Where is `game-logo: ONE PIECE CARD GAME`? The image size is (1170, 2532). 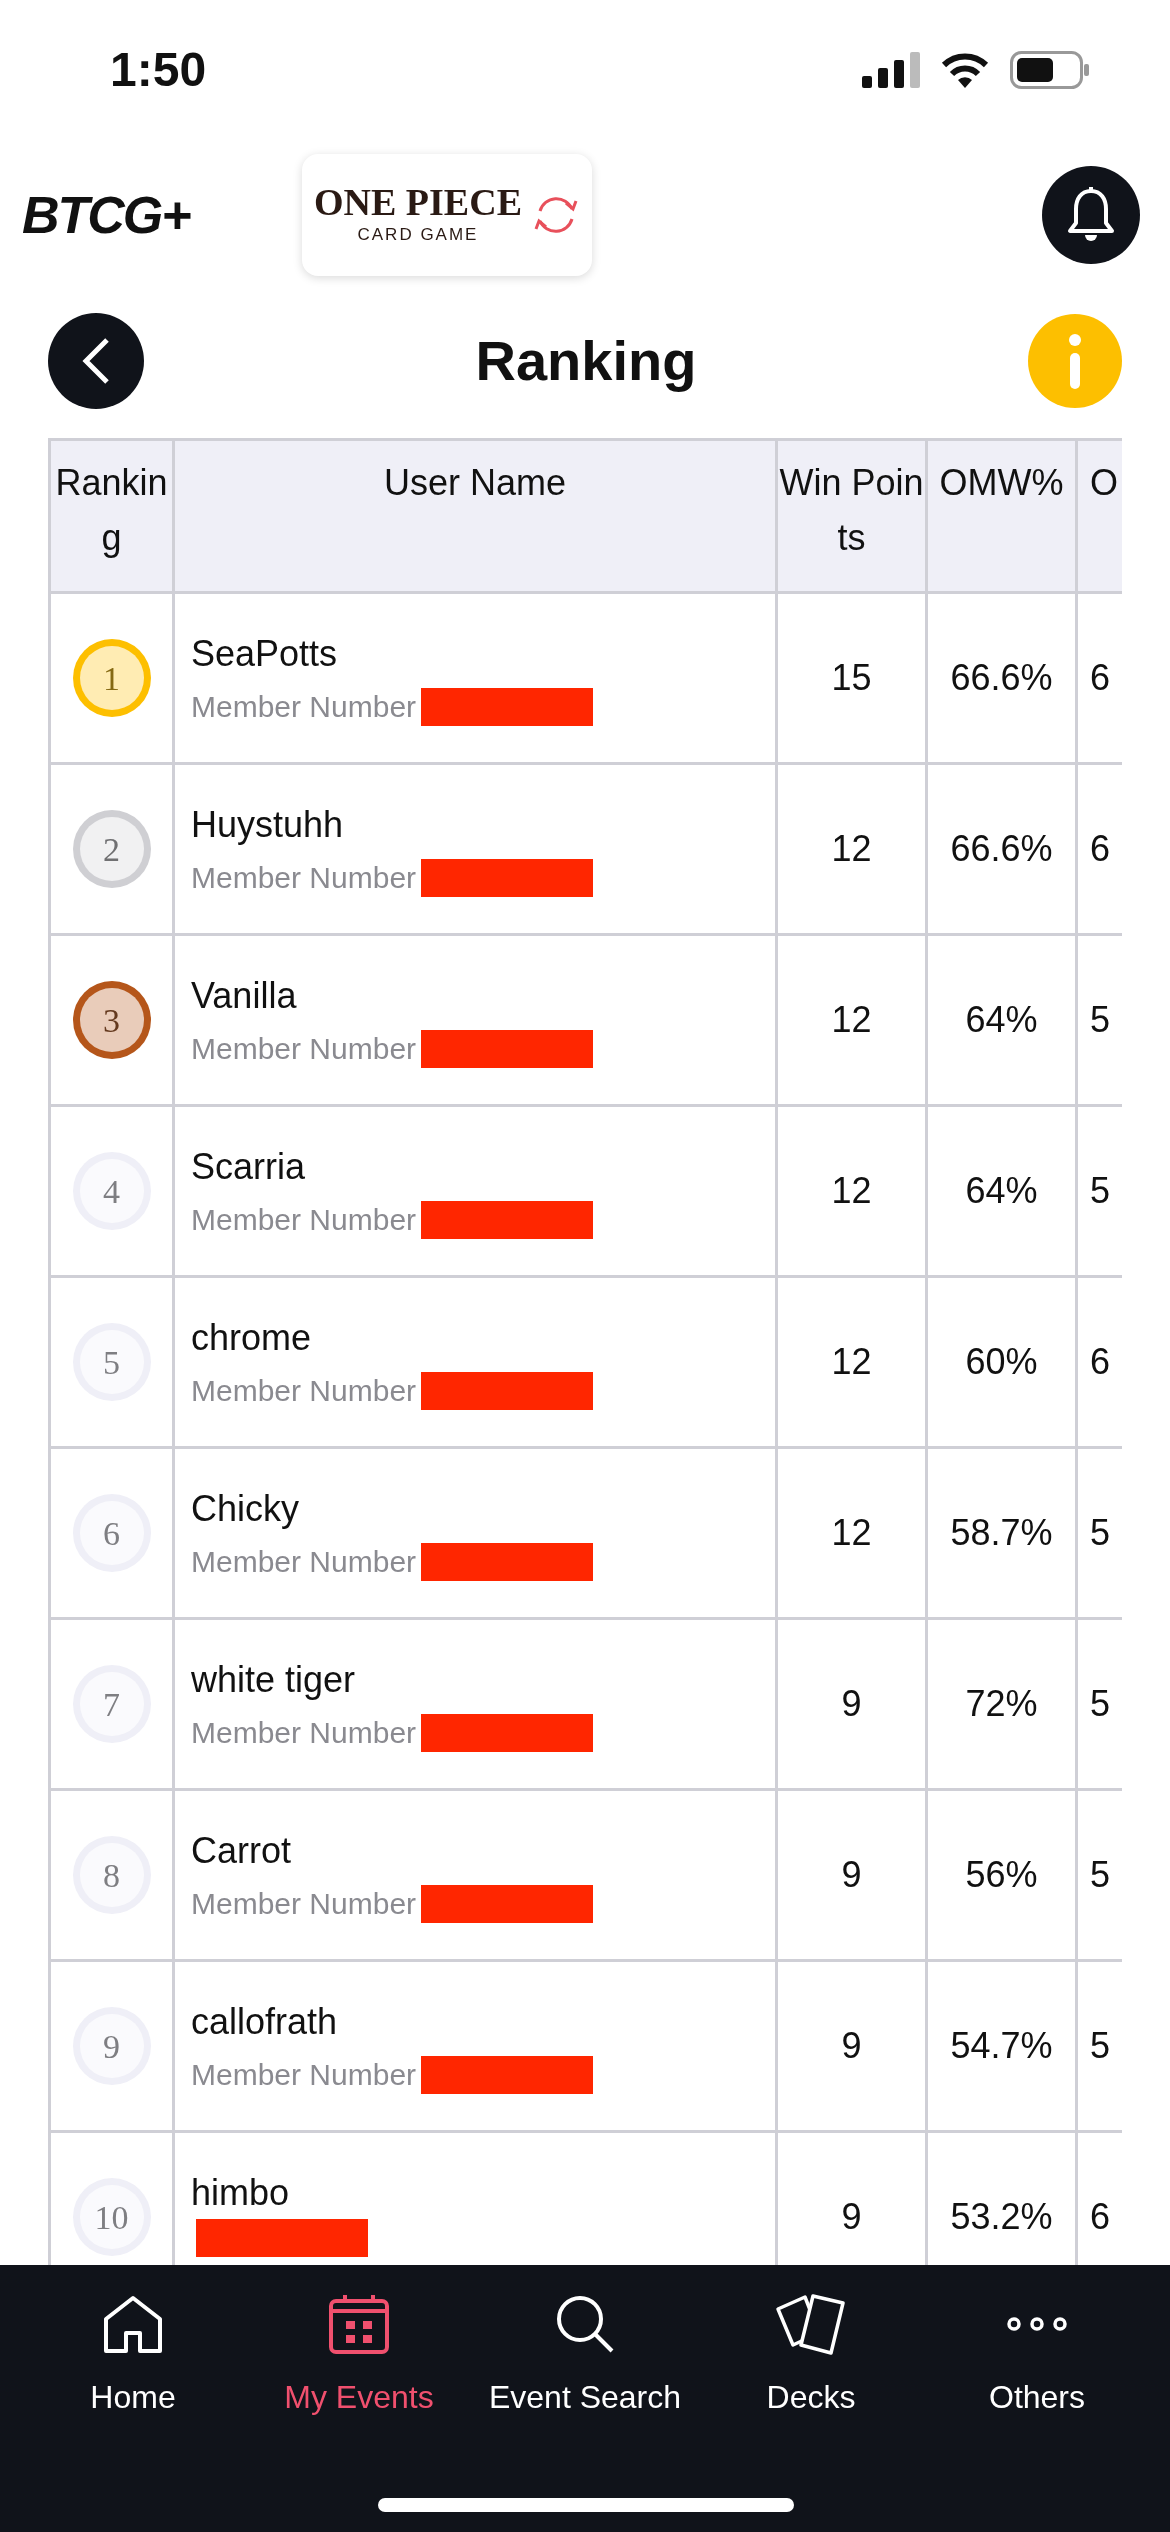
game-logo: ONE PIECE CARD GAME is located at coordinates (447, 215).